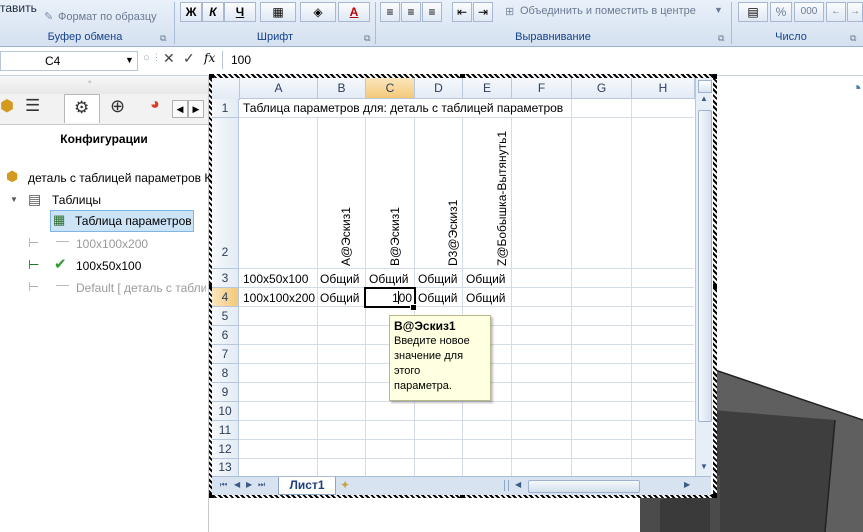  What do you see at coordinates (462, 12) in the screenshot?
I see `decrease-indent-button: ⇤` at bounding box center [462, 12].